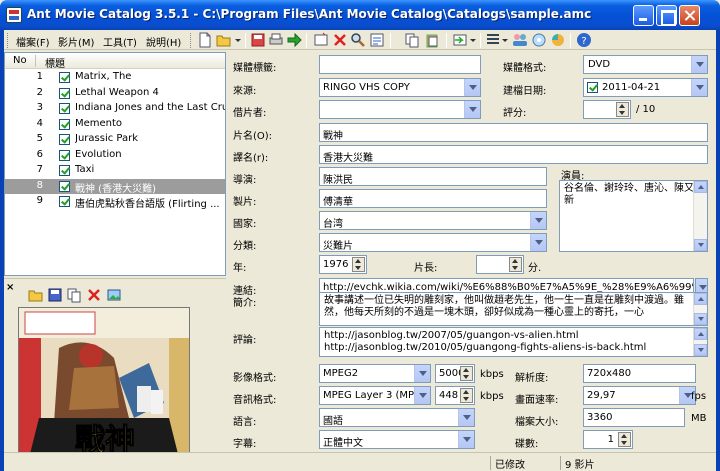  What do you see at coordinates (520, 40) in the screenshot?
I see `users-icon` at bounding box center [520, 40].